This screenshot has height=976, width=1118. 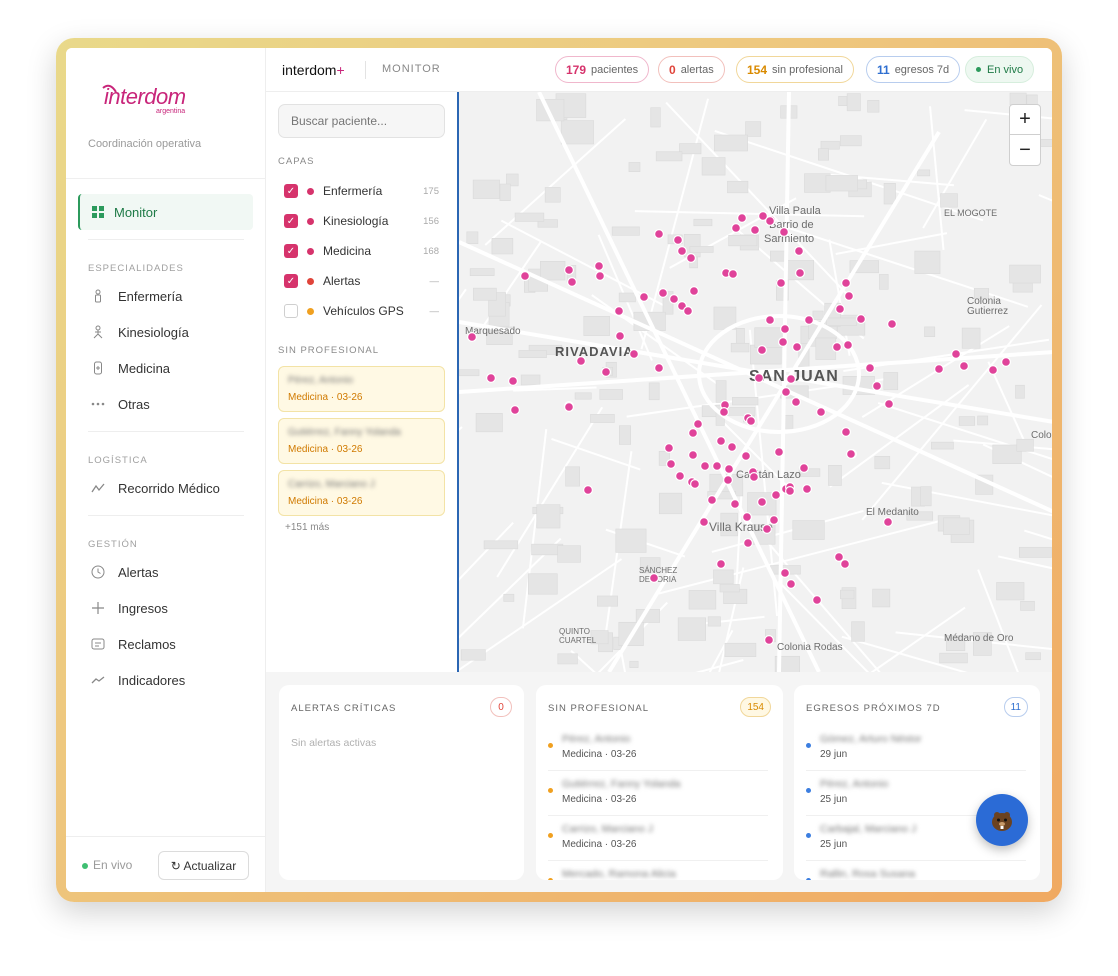 What do you see at coordinates (916, 871) in the screenshot?
I see `list-item: Rallin, Rosa Susana` at bounding box center [916, 871].